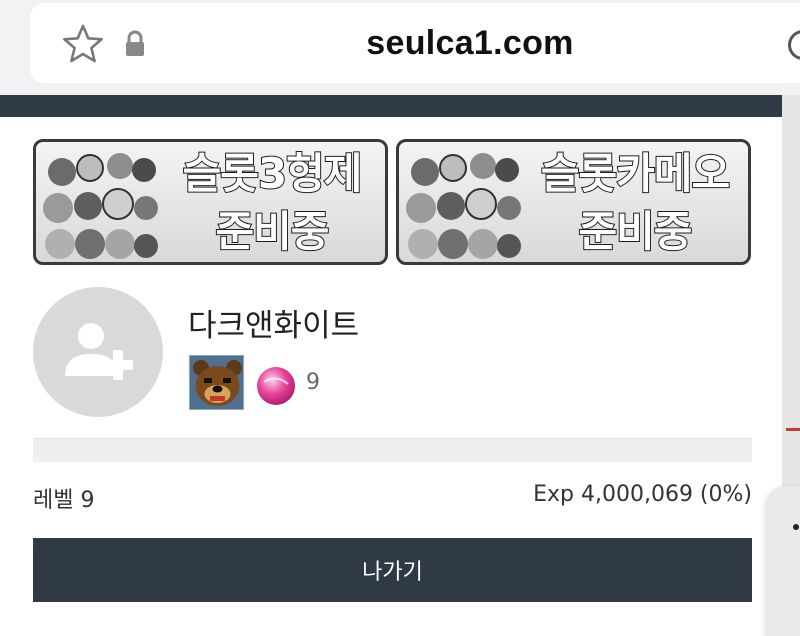  Describe the element at coordinates (392, 450) in the screenshot. I see `exp-progress-bar` at that location.